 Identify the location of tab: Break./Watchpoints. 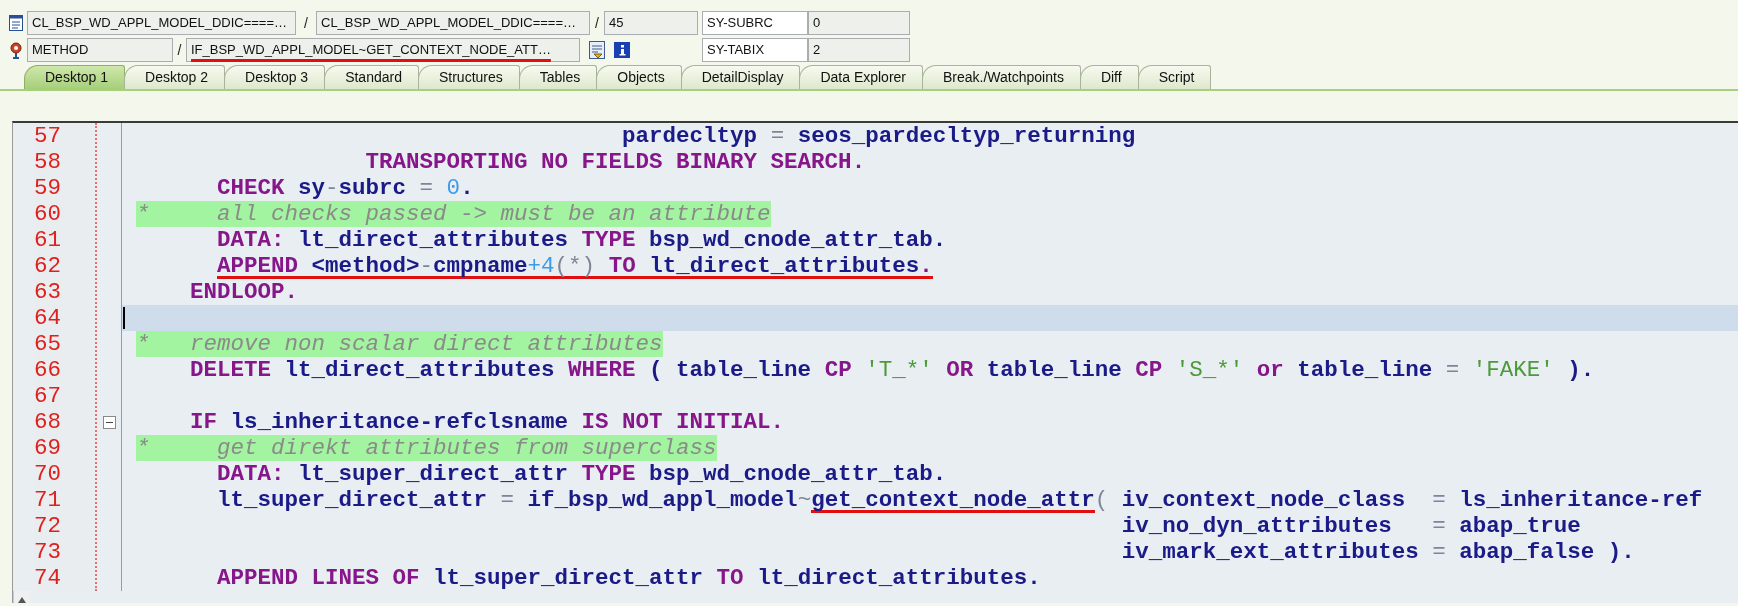
(1001, 77).